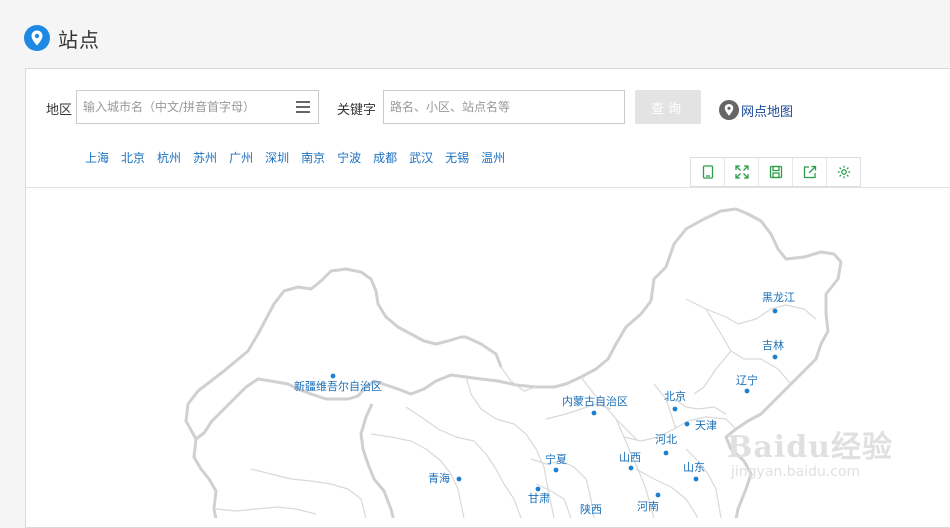 This screenshot has height=528, width=950. Describe the element at coordinates (595, 401) in the screenshot. I see `label-neimenggu: 内蒙古自治区` at that location.